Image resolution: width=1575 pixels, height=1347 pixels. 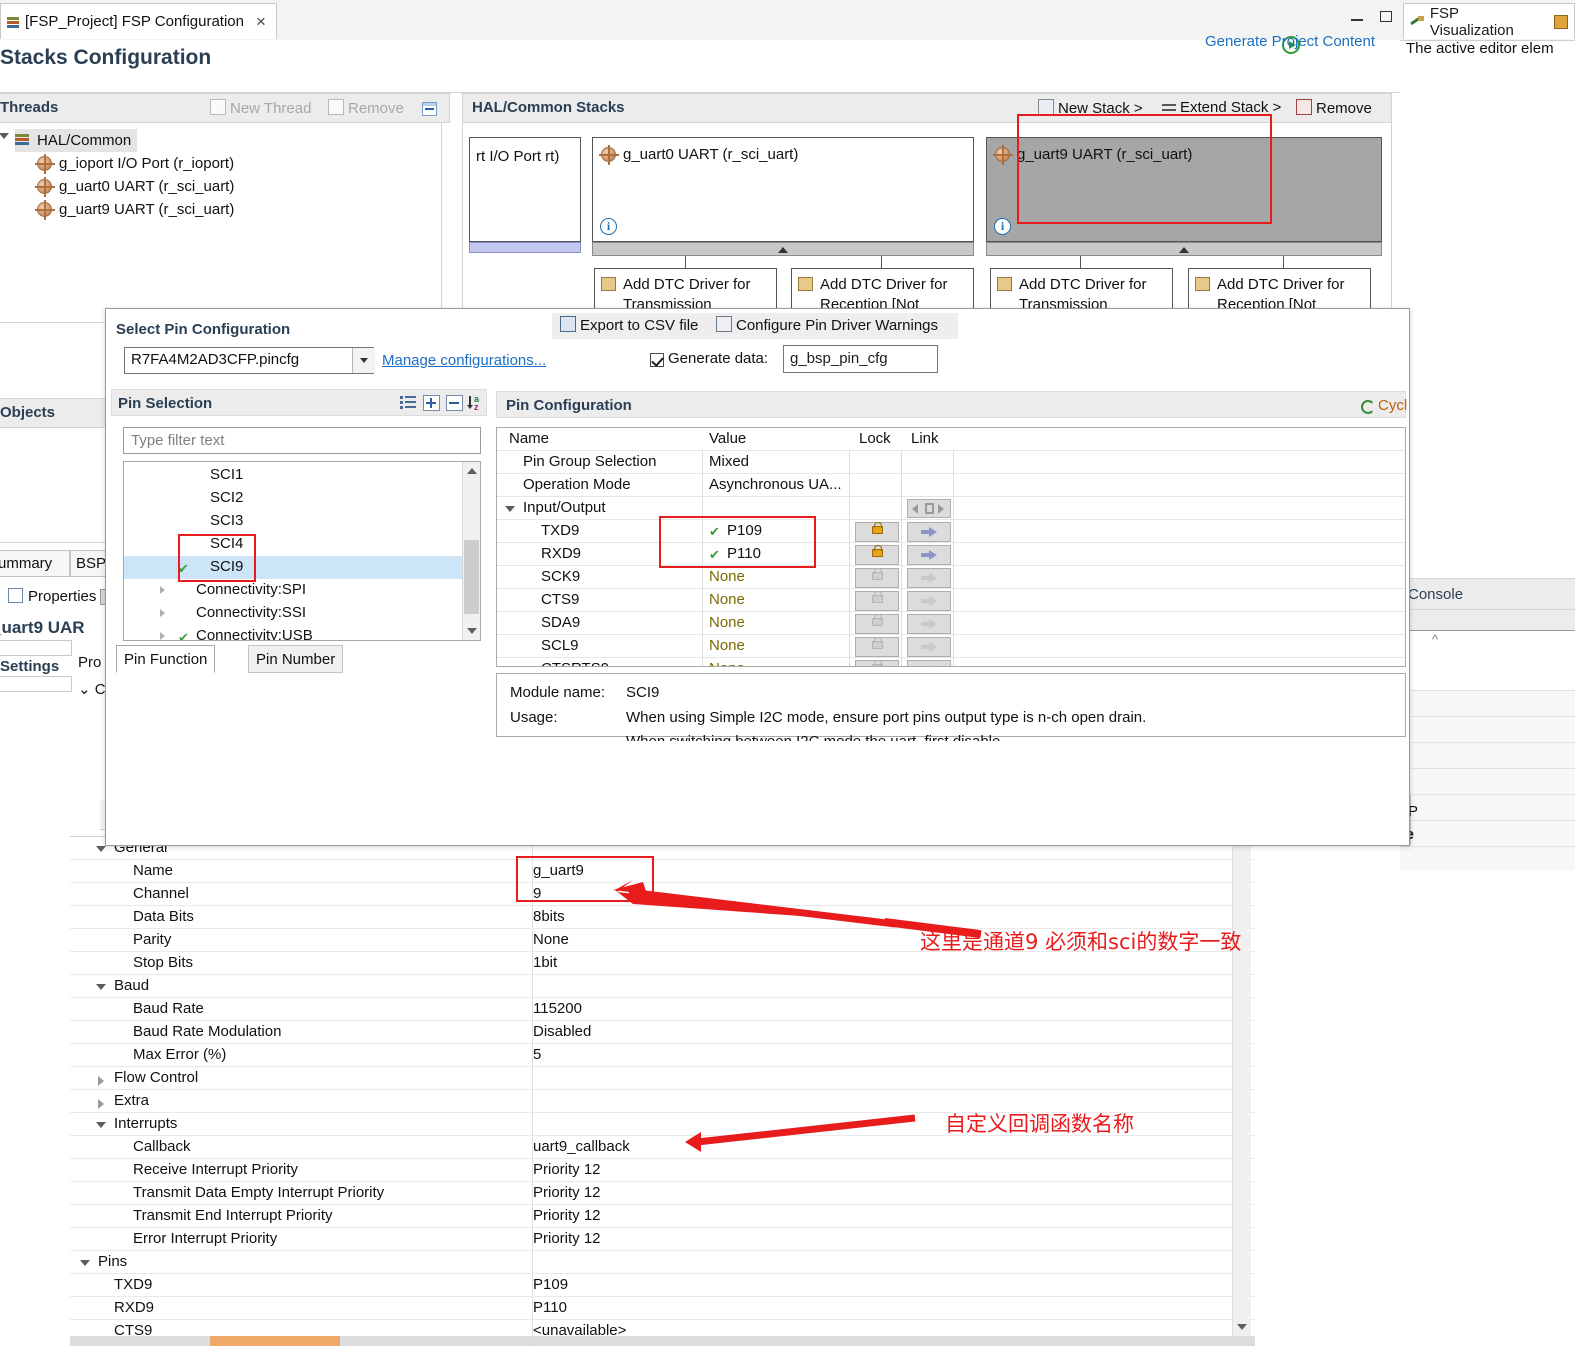 What do you see at coordinates (1221, 107) in the screenshot?
I see `extend-stack-button: Extend Stack >` at bounding box center [1221, 107].